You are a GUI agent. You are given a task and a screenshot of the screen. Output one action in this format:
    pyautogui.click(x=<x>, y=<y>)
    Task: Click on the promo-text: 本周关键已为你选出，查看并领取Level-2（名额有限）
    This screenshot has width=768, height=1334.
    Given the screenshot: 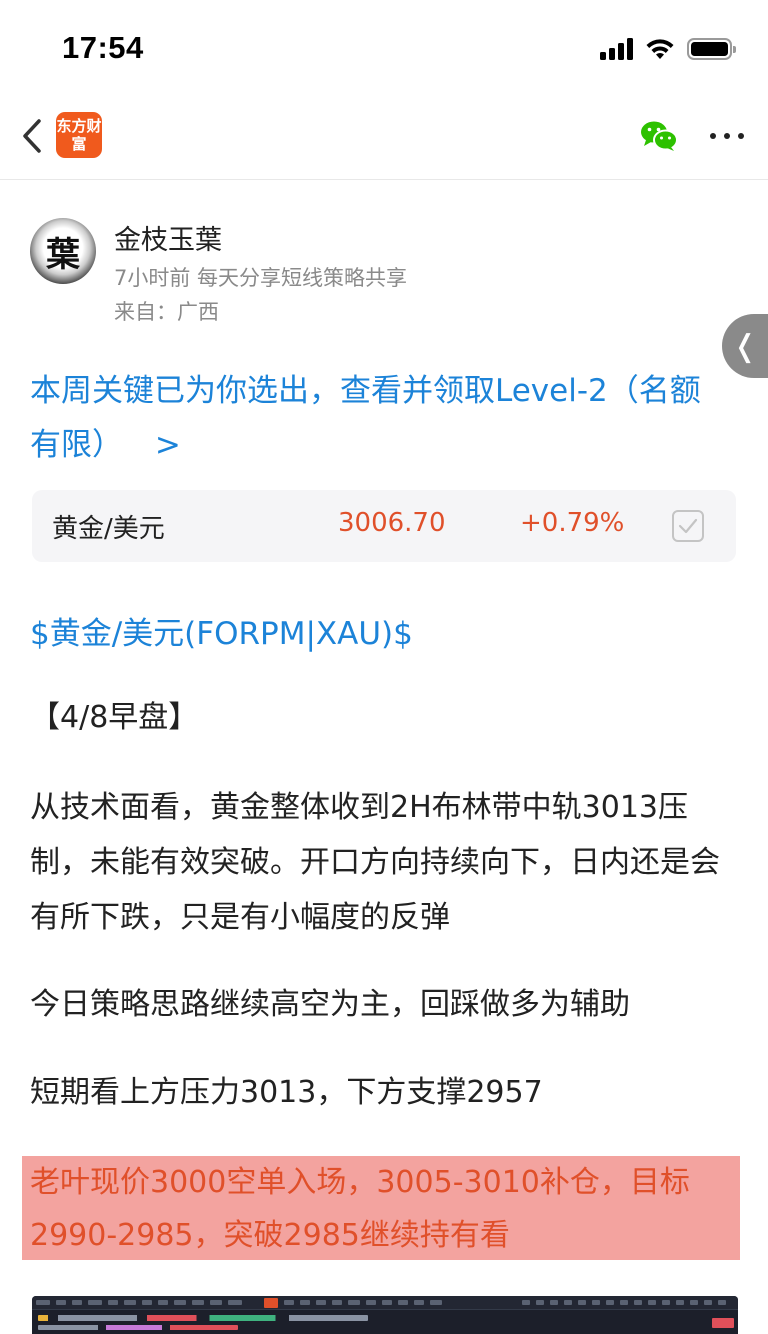 What is the action you would take?
    pyautogui.click(x=365, y=418)
    